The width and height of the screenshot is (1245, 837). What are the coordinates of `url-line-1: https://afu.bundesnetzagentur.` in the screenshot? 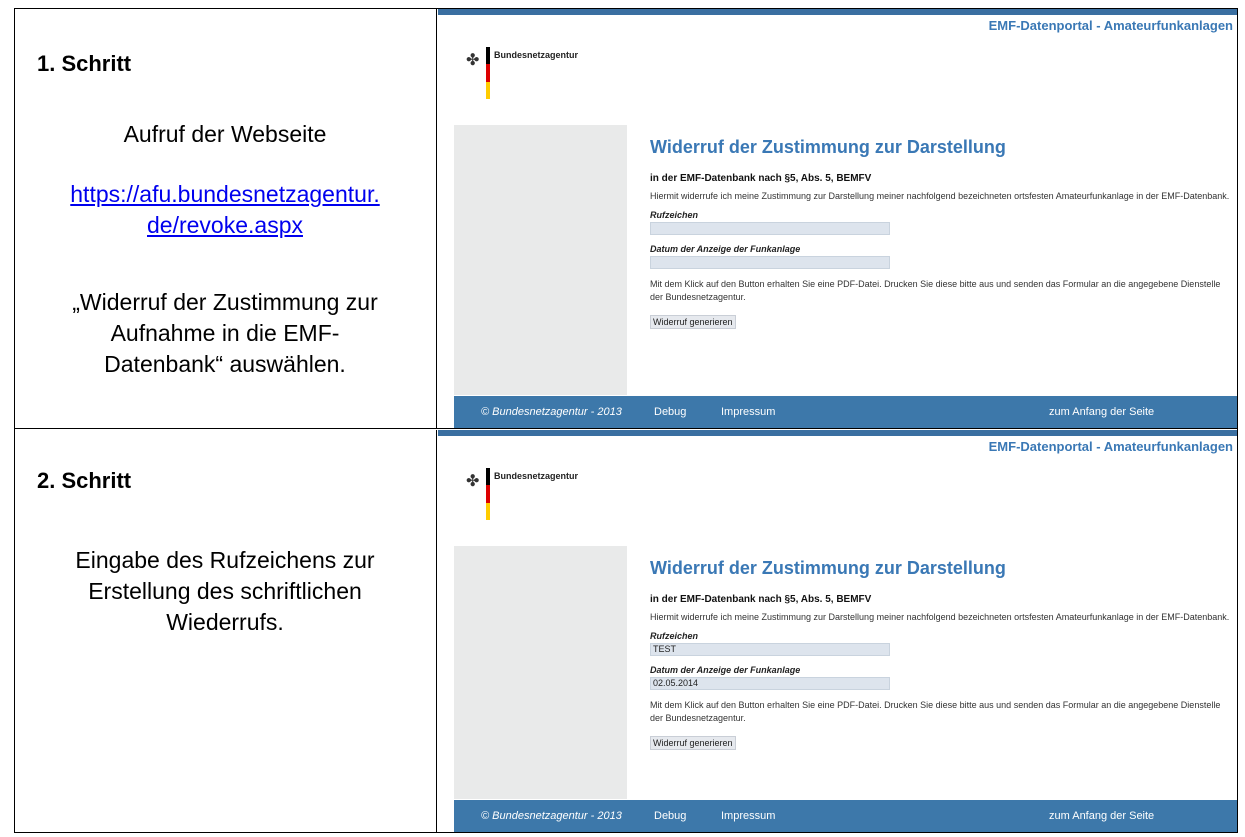 It's located at (224, 194).